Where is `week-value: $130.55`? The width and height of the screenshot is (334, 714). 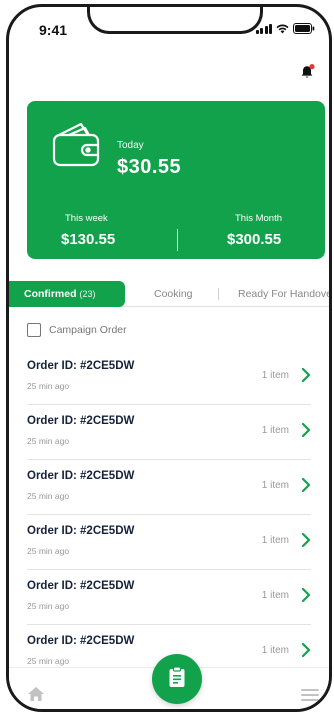 week-value: $130.55 is located at coordinates (88, 239).